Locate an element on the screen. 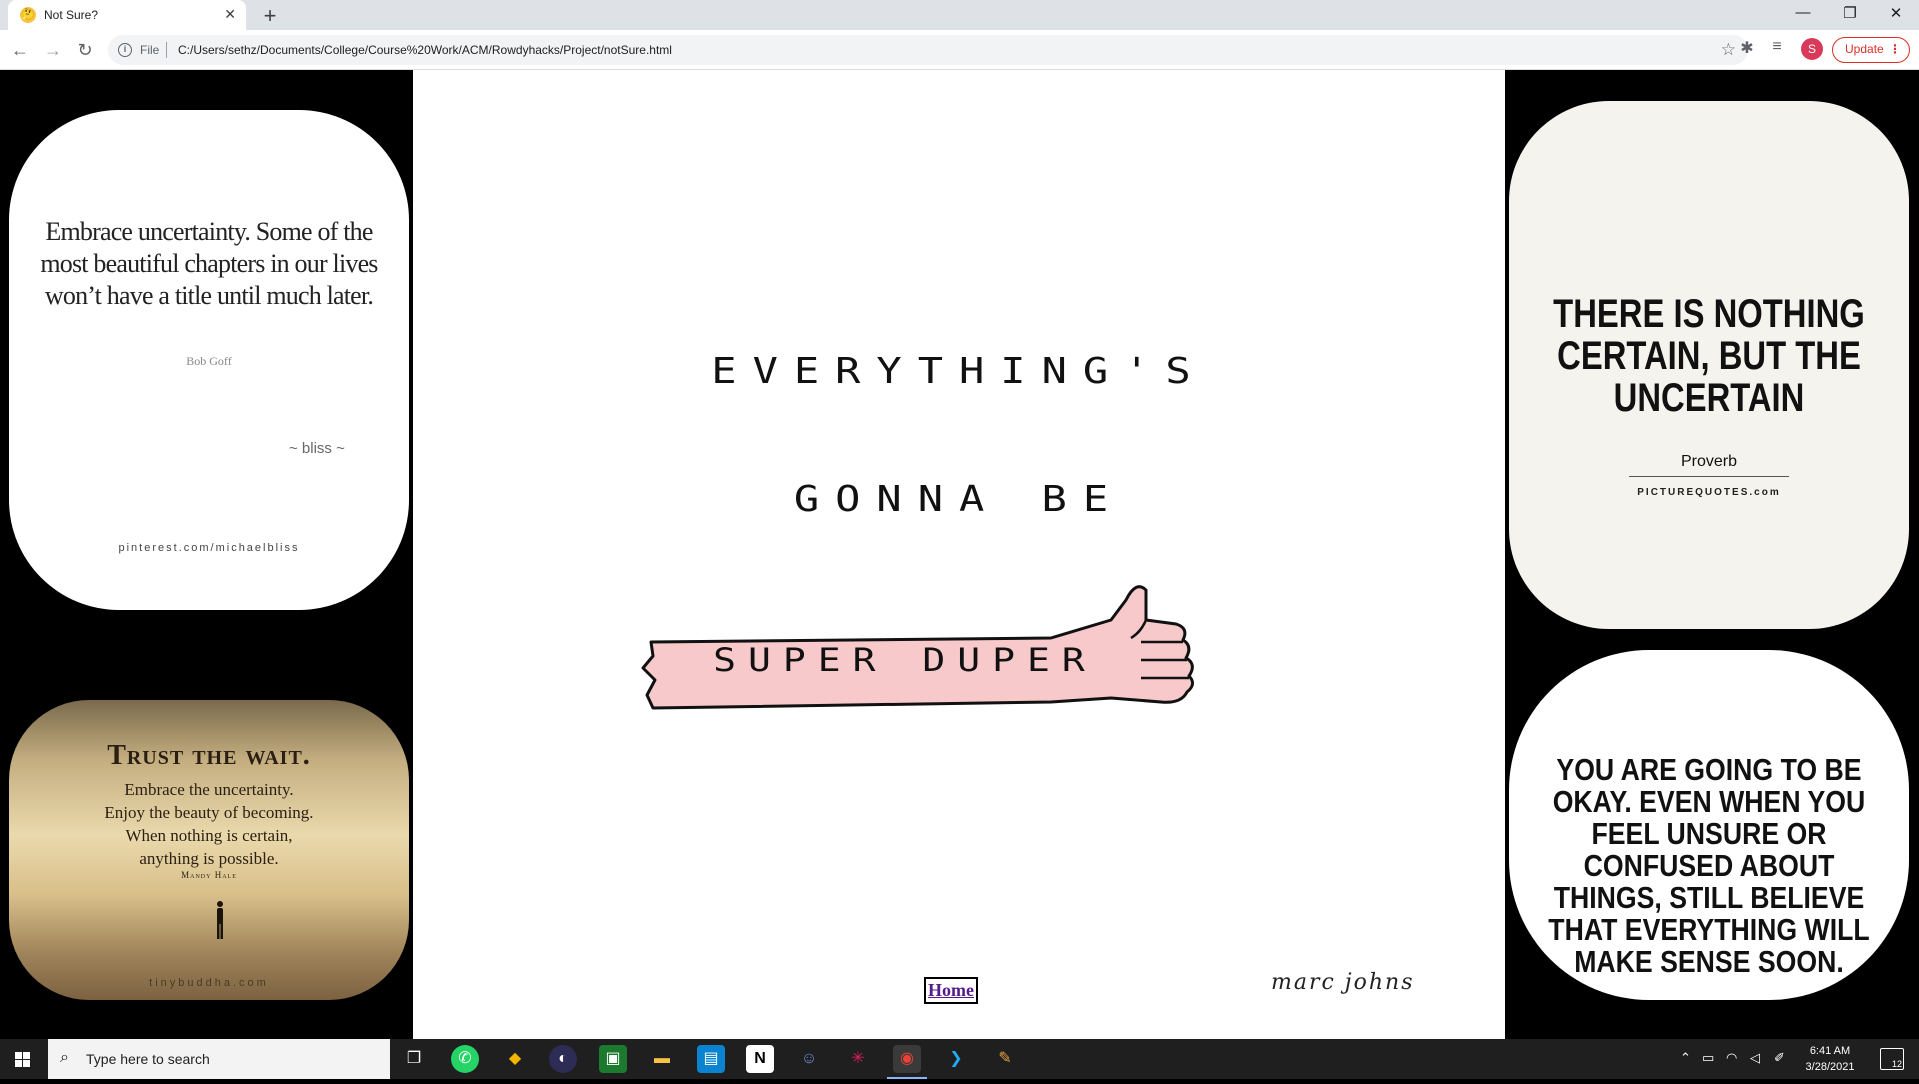 Image resolution: width=1919 pixels, height=1084 pixels. chrome-icon: ◉ is located at coordinates (907, 1059).